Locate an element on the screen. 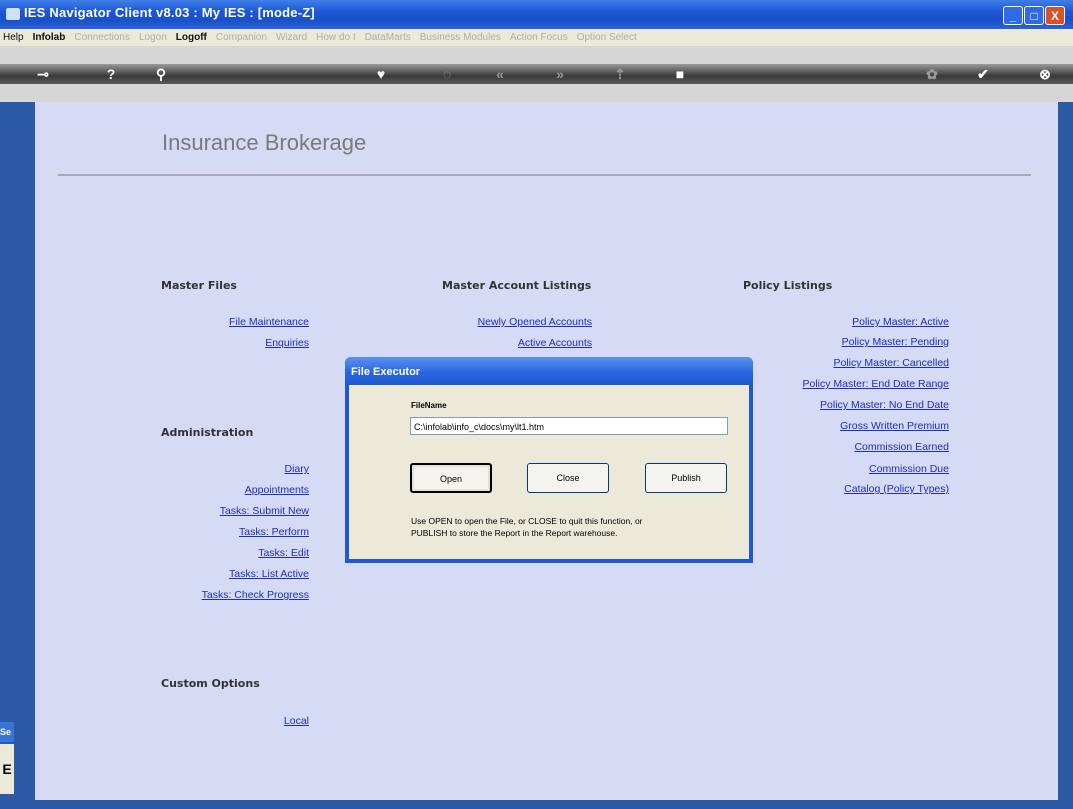 The width and height of the screenshot is (1073, 809). link-commission-due: Commission Due is located at coordinates (909, 469).